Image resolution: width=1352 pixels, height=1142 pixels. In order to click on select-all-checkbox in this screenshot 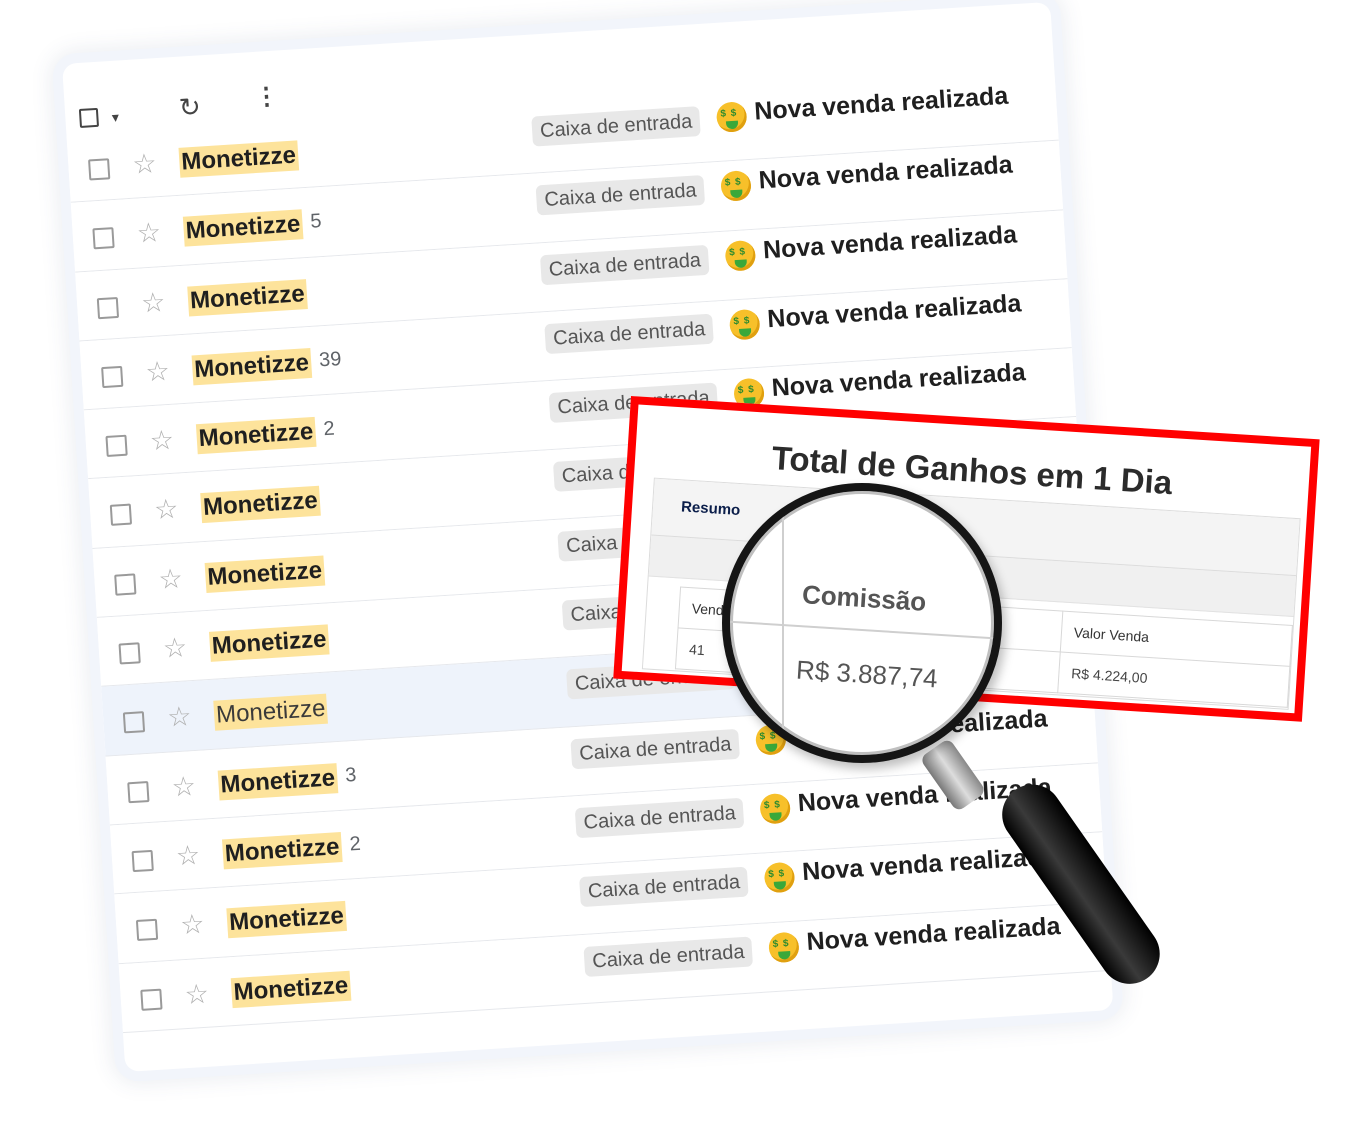, I will do `click(89, 117)`.